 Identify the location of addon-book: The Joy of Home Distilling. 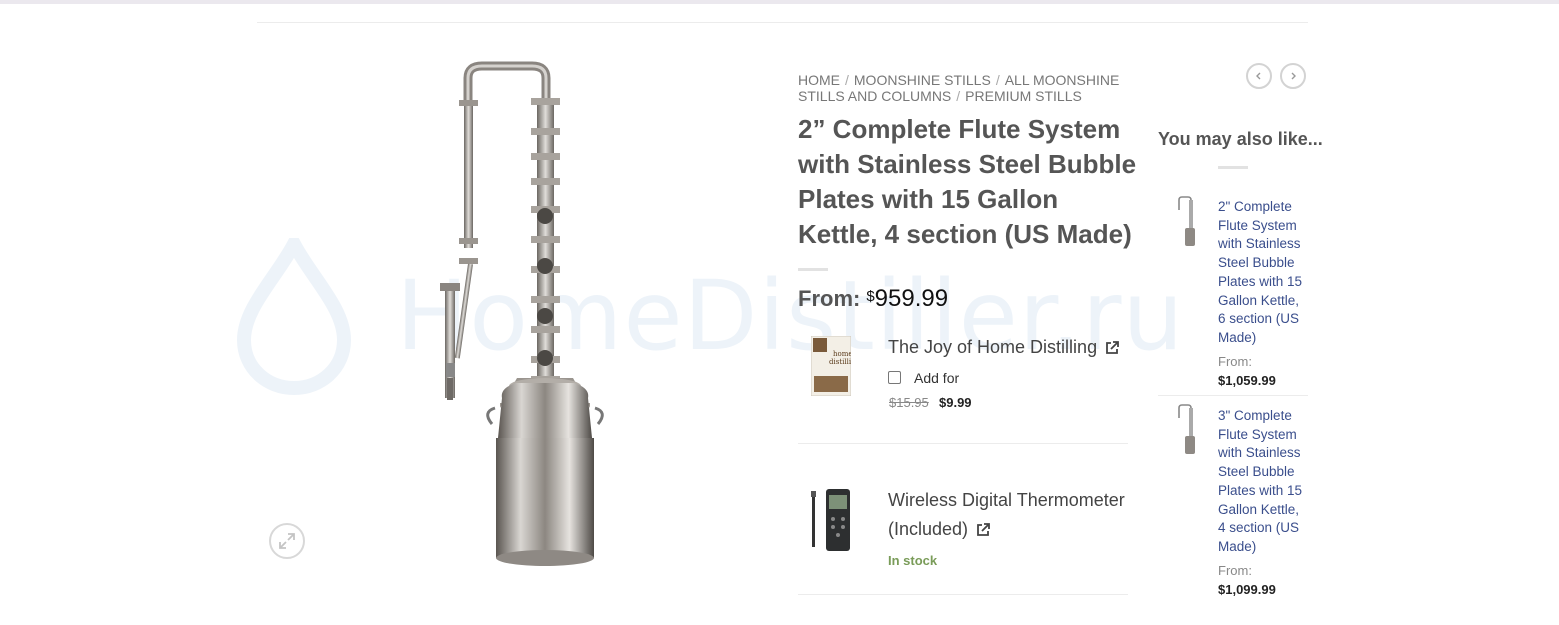
(1003, 347).